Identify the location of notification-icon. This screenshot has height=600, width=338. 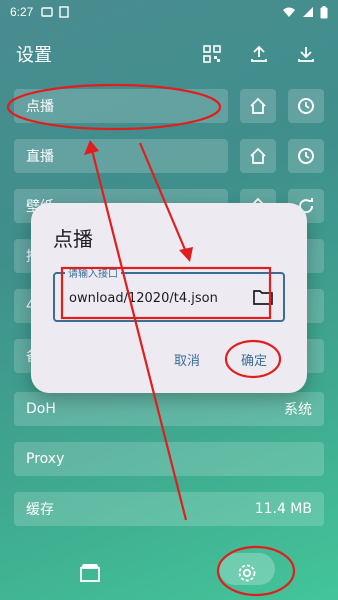
(47, 12).